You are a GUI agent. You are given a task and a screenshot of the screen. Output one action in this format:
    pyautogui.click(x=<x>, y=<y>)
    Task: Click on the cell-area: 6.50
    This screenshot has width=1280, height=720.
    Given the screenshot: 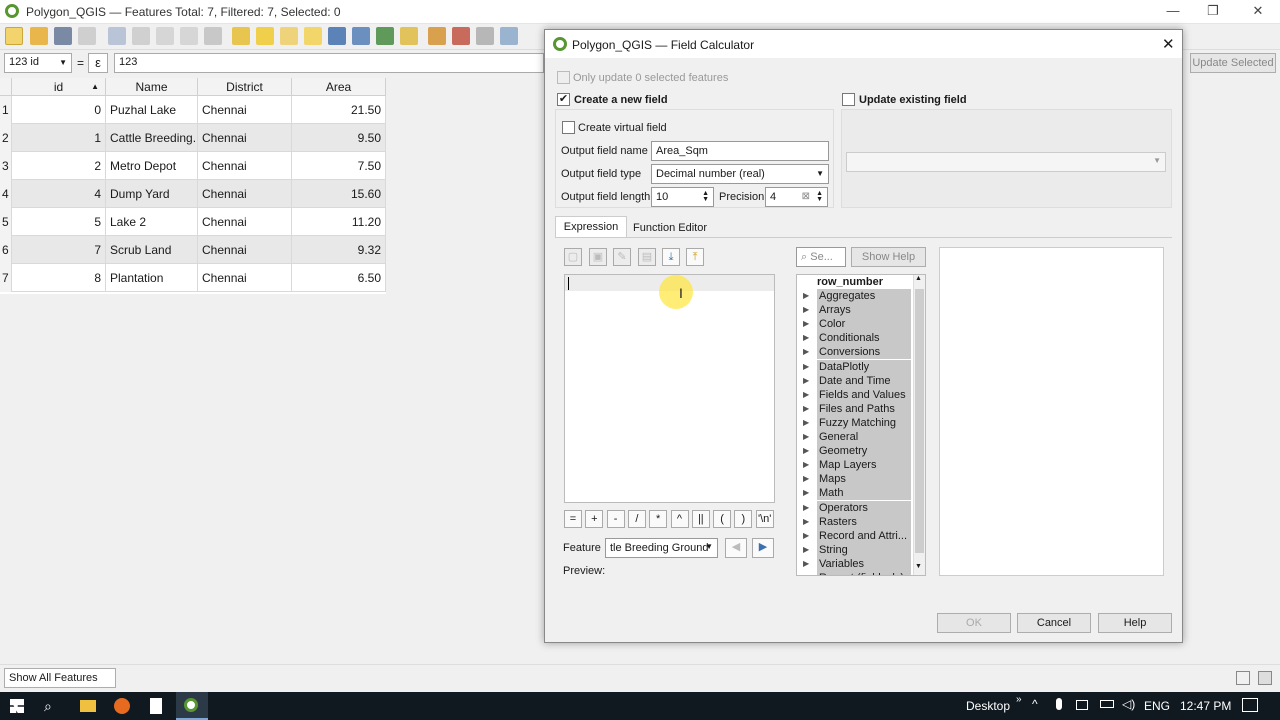 What is the action you would take?
    pyautogui.click(x=339, y=278)
    